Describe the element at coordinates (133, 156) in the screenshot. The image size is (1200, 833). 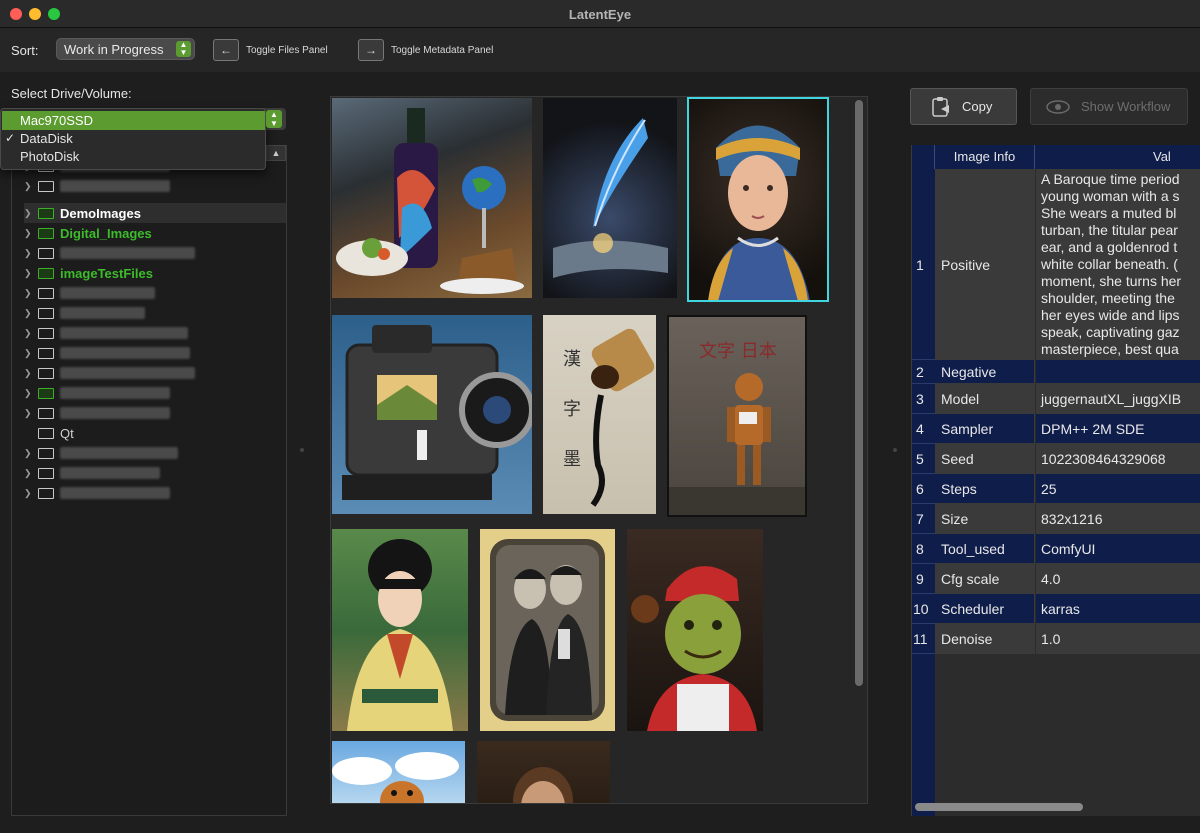
I see `drive-option-photodisk: PhotoDisk` at that location.